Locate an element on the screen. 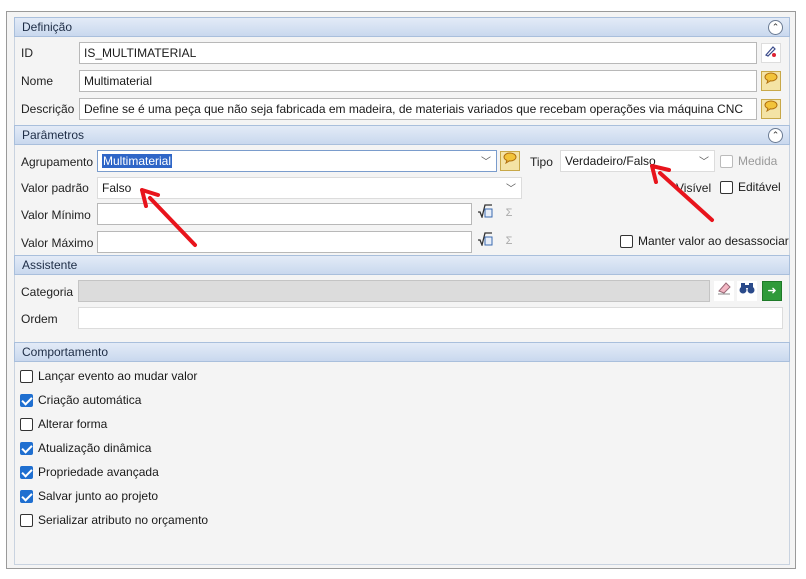 This screenshot has width=806, height=579. annotation-arrows is located at coordinates (427, 205).